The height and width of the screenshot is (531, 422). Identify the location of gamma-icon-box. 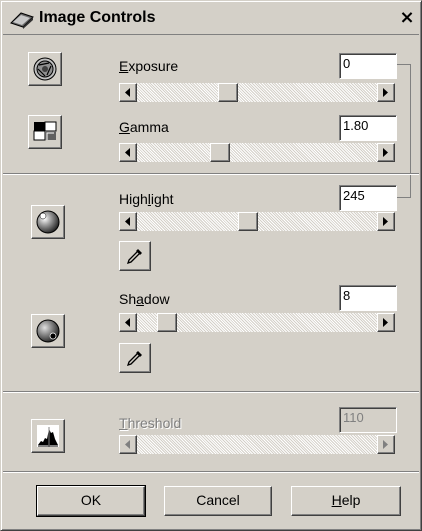
(45, 132).